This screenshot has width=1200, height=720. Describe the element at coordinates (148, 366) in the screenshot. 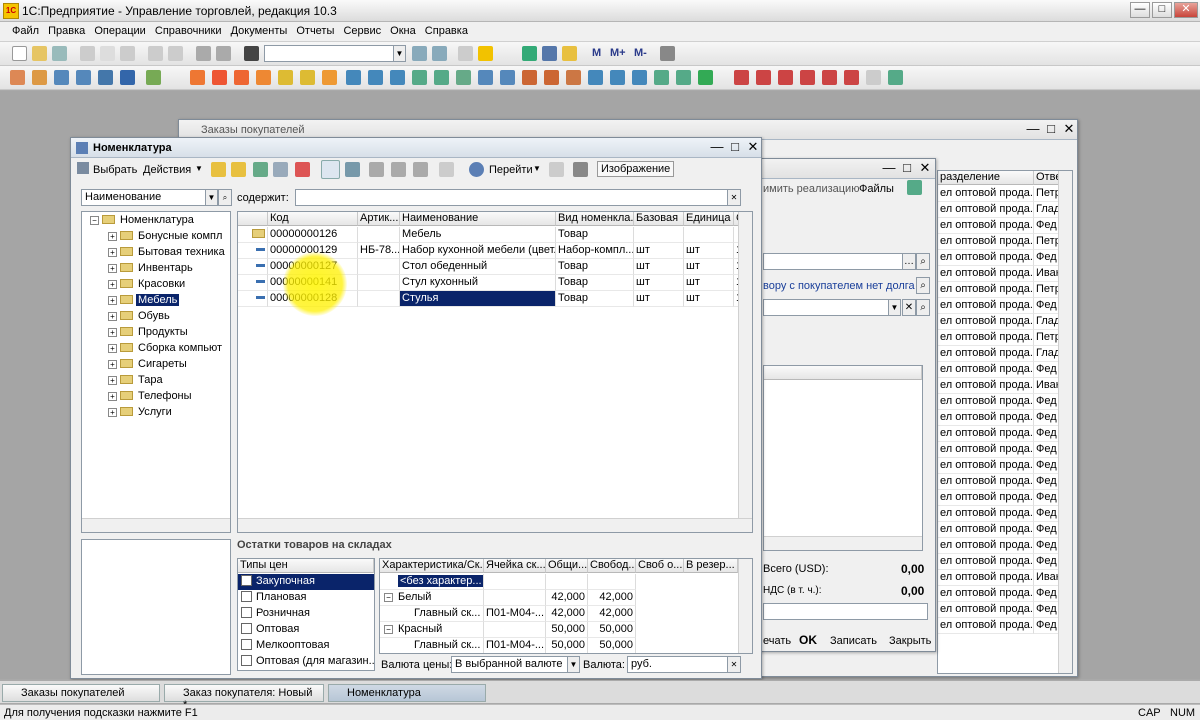

I see `tree-item: + Сигареты` at that location.